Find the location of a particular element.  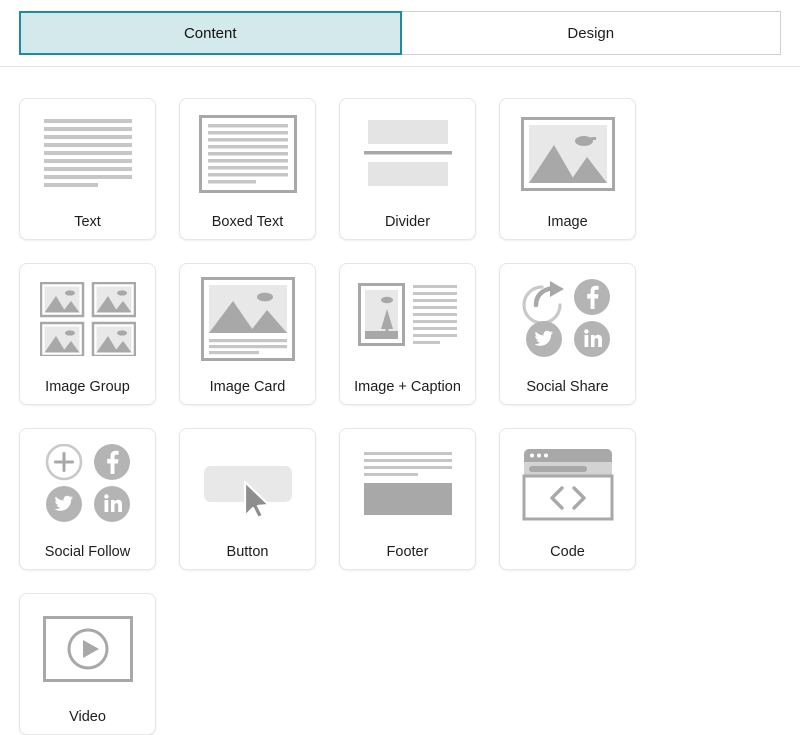

block-label: Divider is located at coordinates (407, 222).